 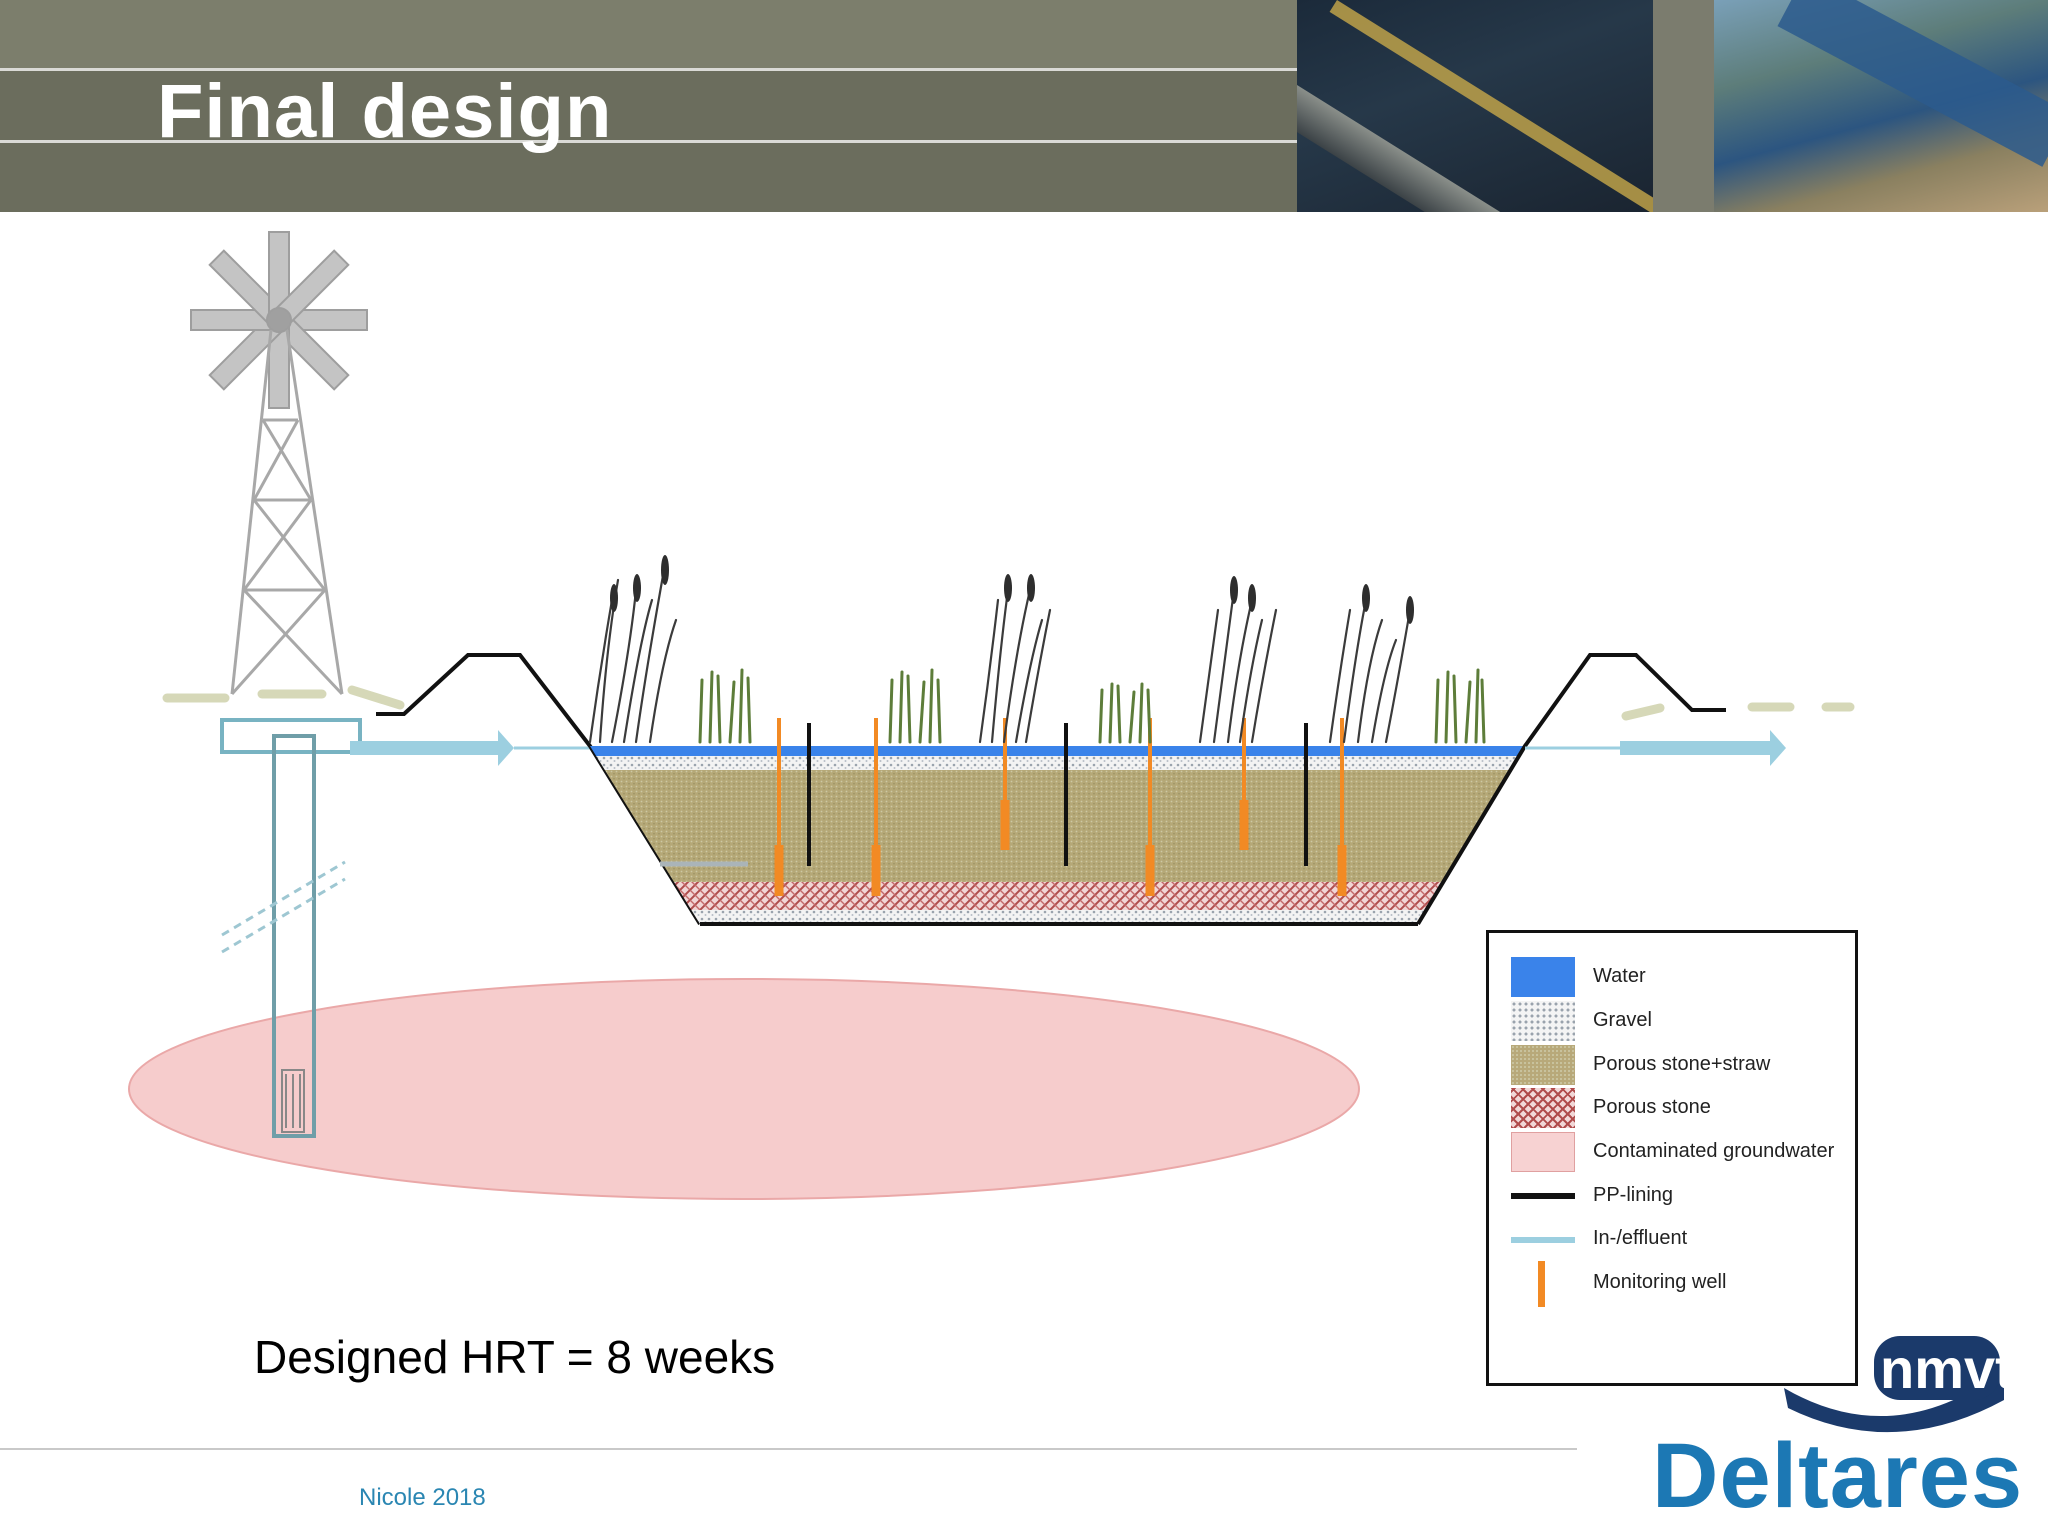 I want to click on legend-item-effluent: In-/effluent, so click(x=1672, y=1239).